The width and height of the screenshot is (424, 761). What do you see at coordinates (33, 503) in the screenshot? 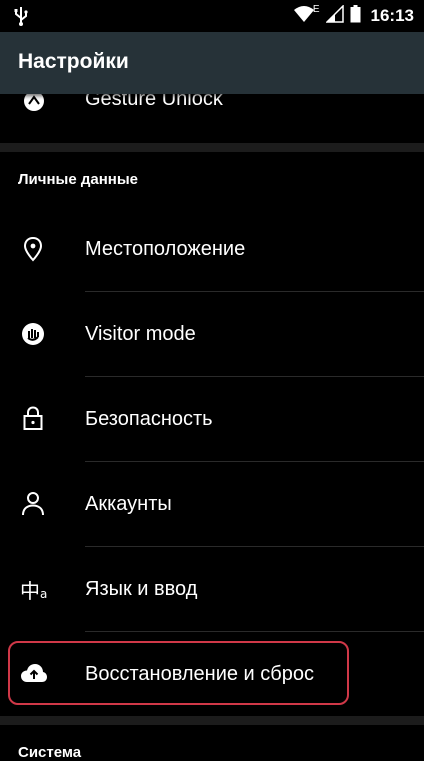
I see `person-icon` at bounding box center [33, 503].